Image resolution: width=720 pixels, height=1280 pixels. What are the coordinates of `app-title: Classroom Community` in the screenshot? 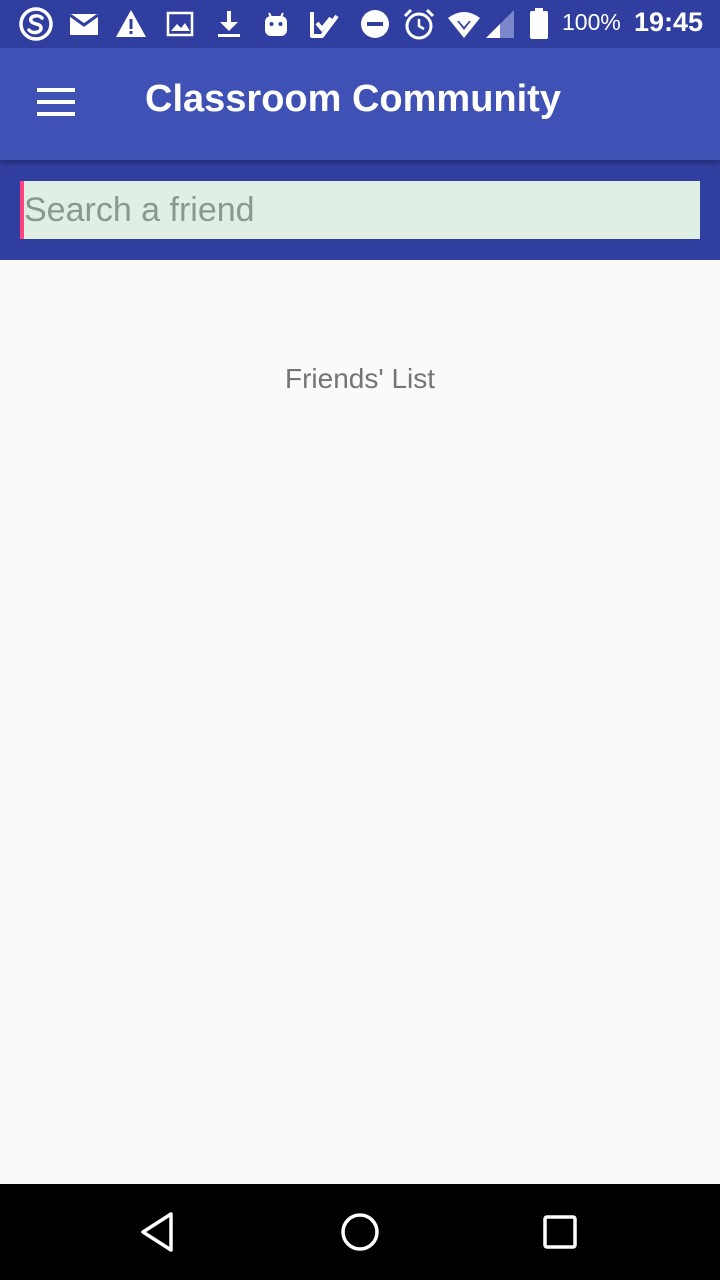 It's located at (353, 99).